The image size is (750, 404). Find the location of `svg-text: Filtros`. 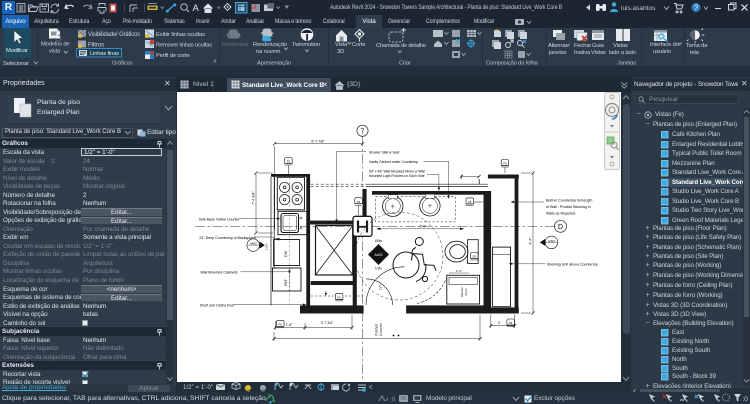

svg-text: Filtros is located at coordinates (96, 45).